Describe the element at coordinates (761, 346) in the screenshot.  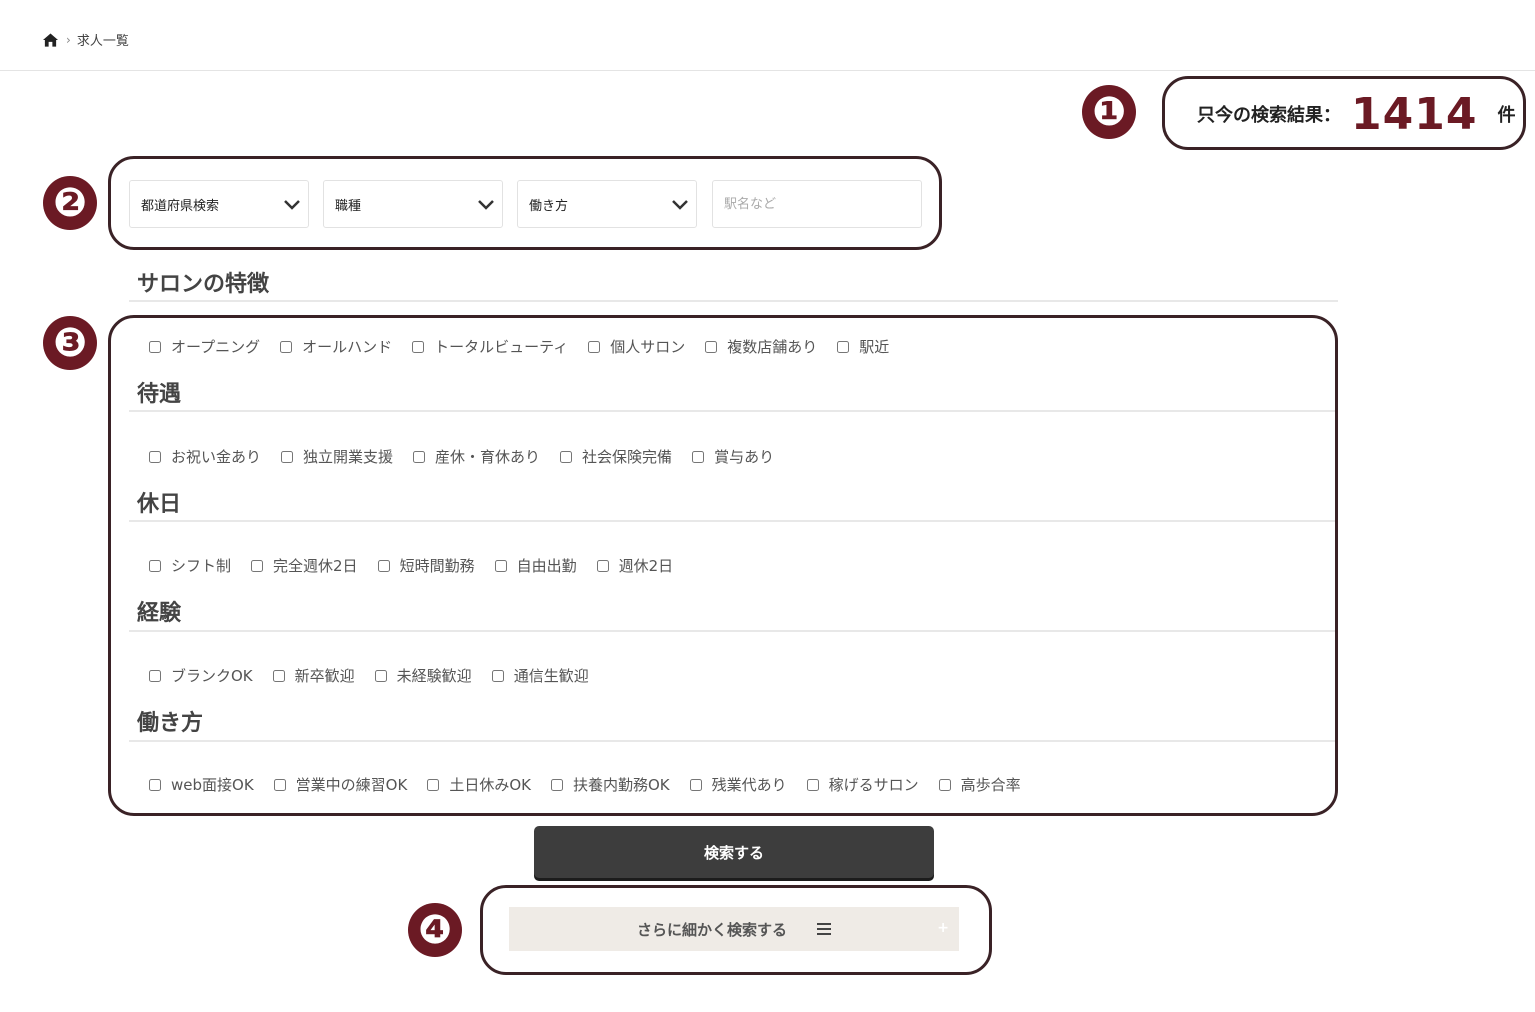
I see `option-multiple-stores: 複数店舗あり` at that location.